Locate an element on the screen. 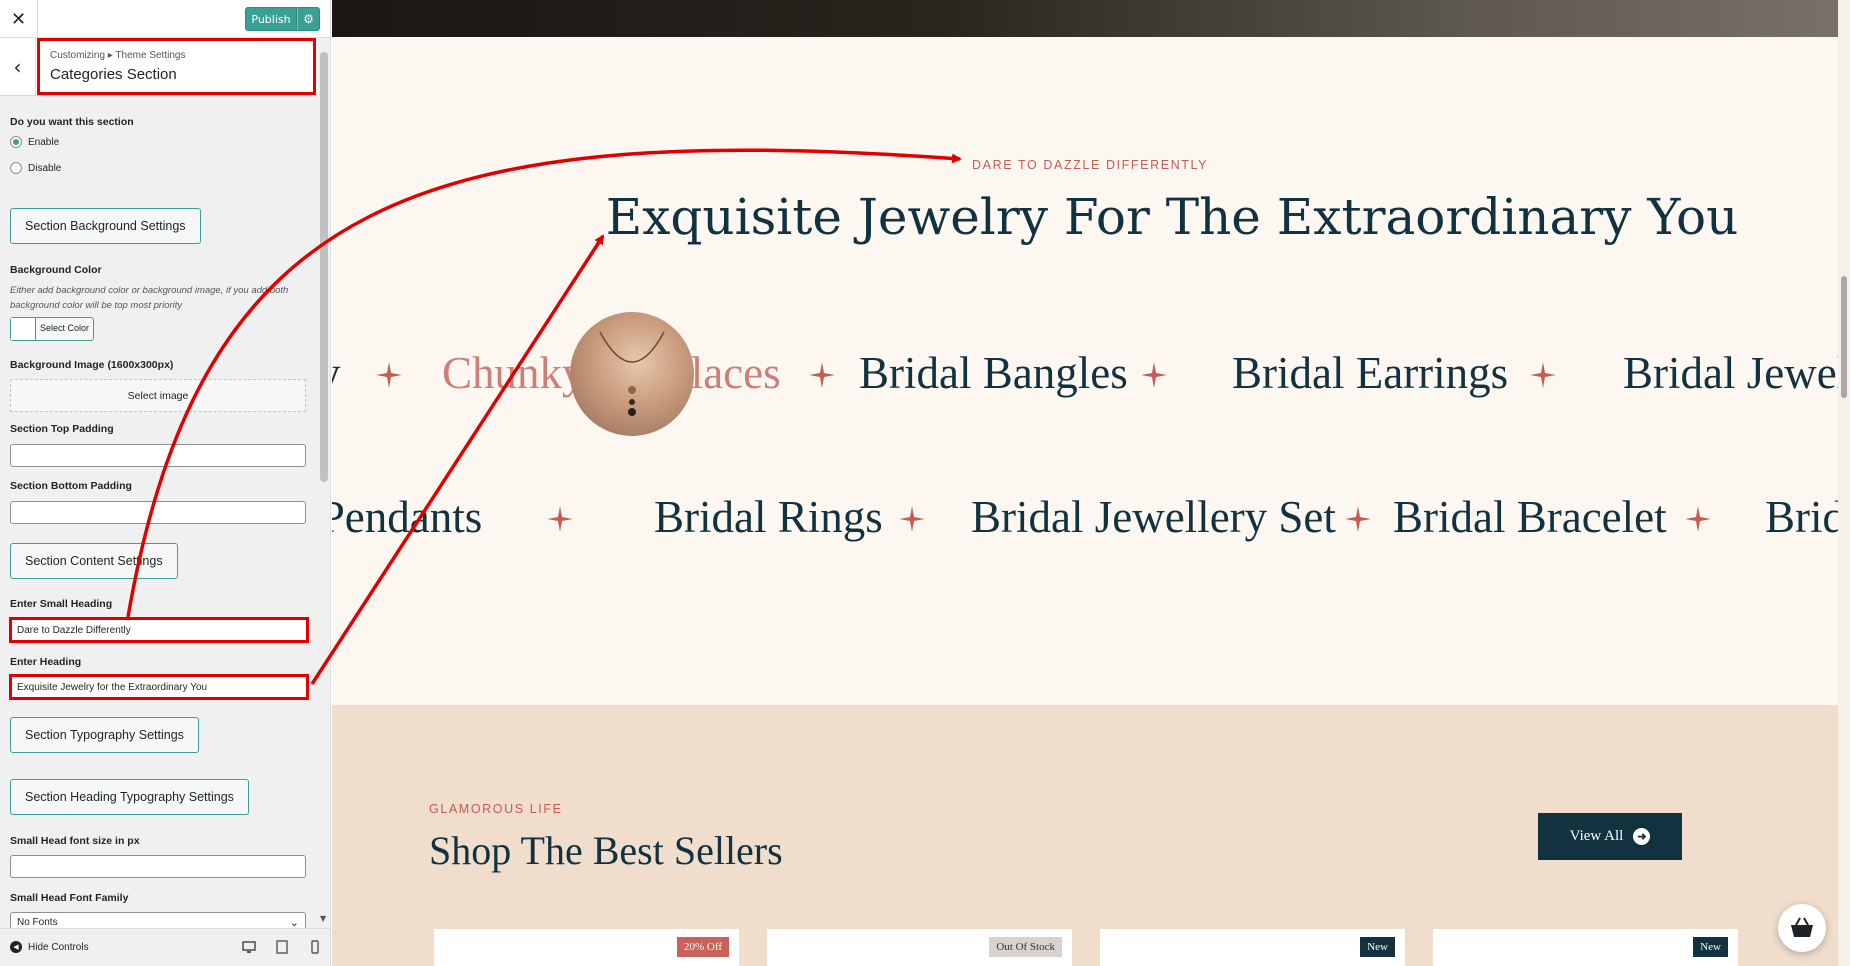 The height and width of the screenshot is (966, 1850). category-item: Bridal Rings is located at coordinates (768, 517).